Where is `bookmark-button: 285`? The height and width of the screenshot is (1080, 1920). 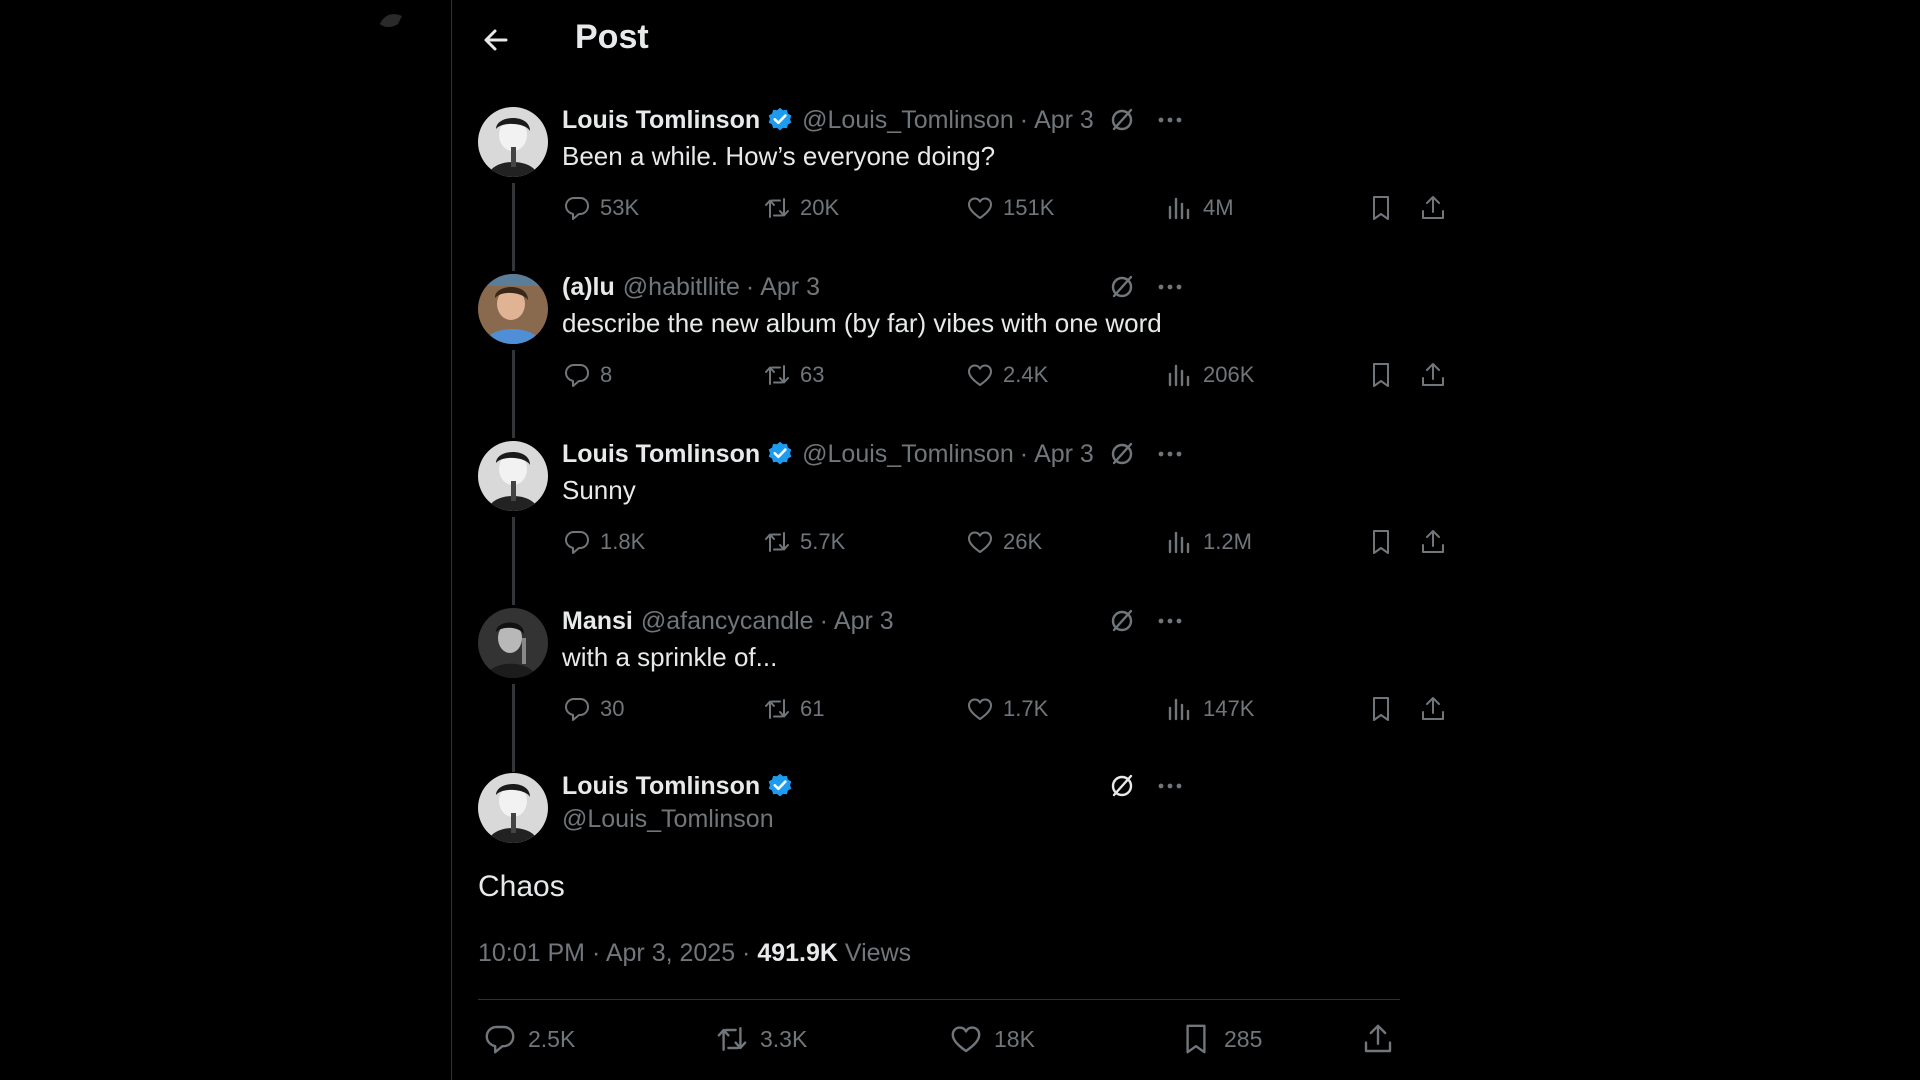
bookmark-button: 285 is located at coordinates (1220, 1039).